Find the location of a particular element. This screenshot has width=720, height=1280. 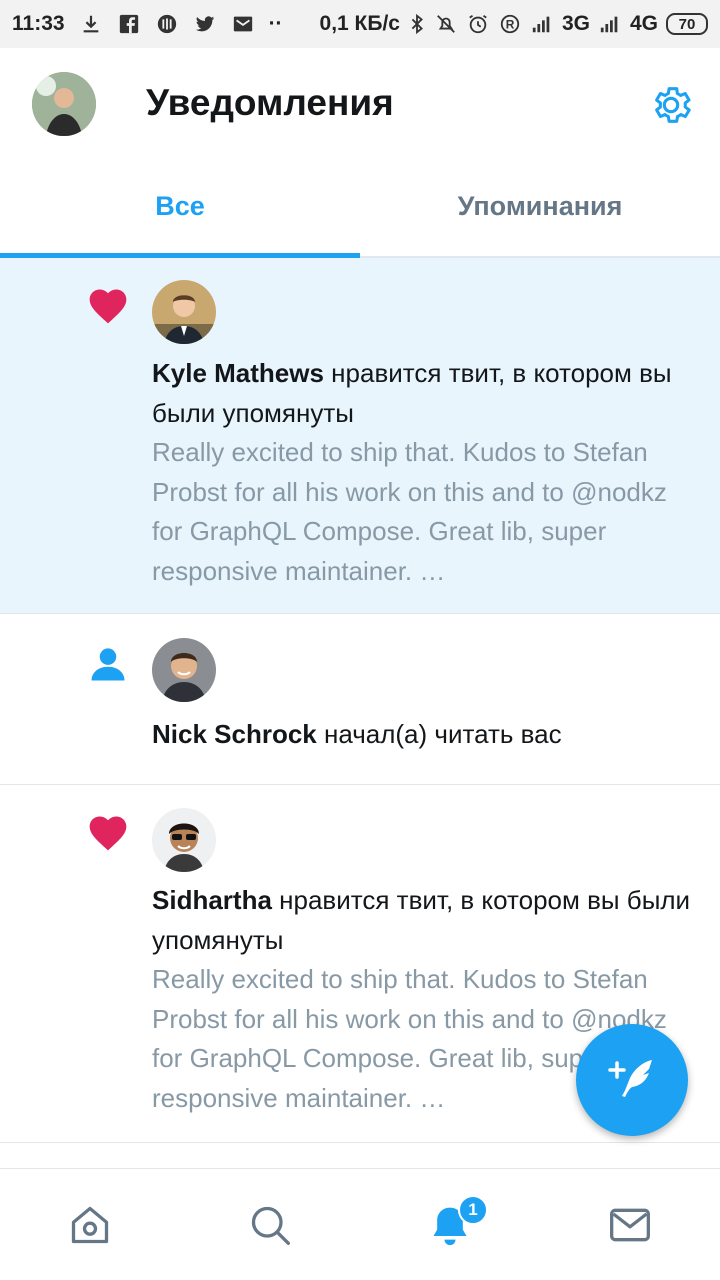

tab-bar: Все Упоминания is located at coordinates (360, 209).